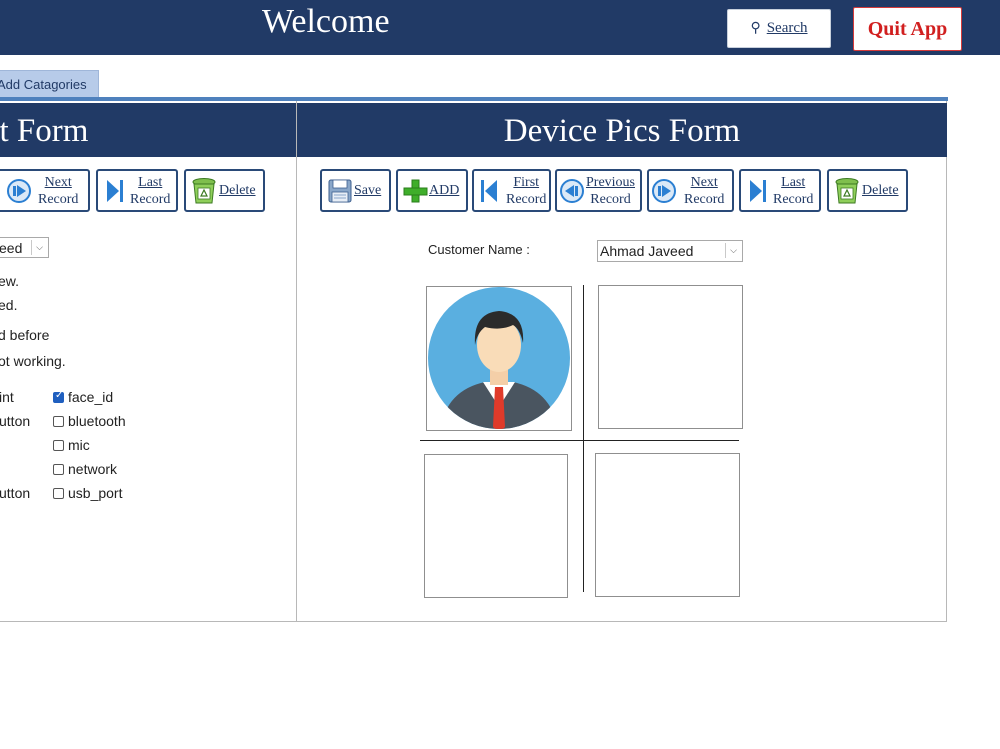 The image size is (1000, 749). What do you see at coordinates (444, 190) in the screenshot?
I see `add-label: ADD` at bounding box center [444, 190].